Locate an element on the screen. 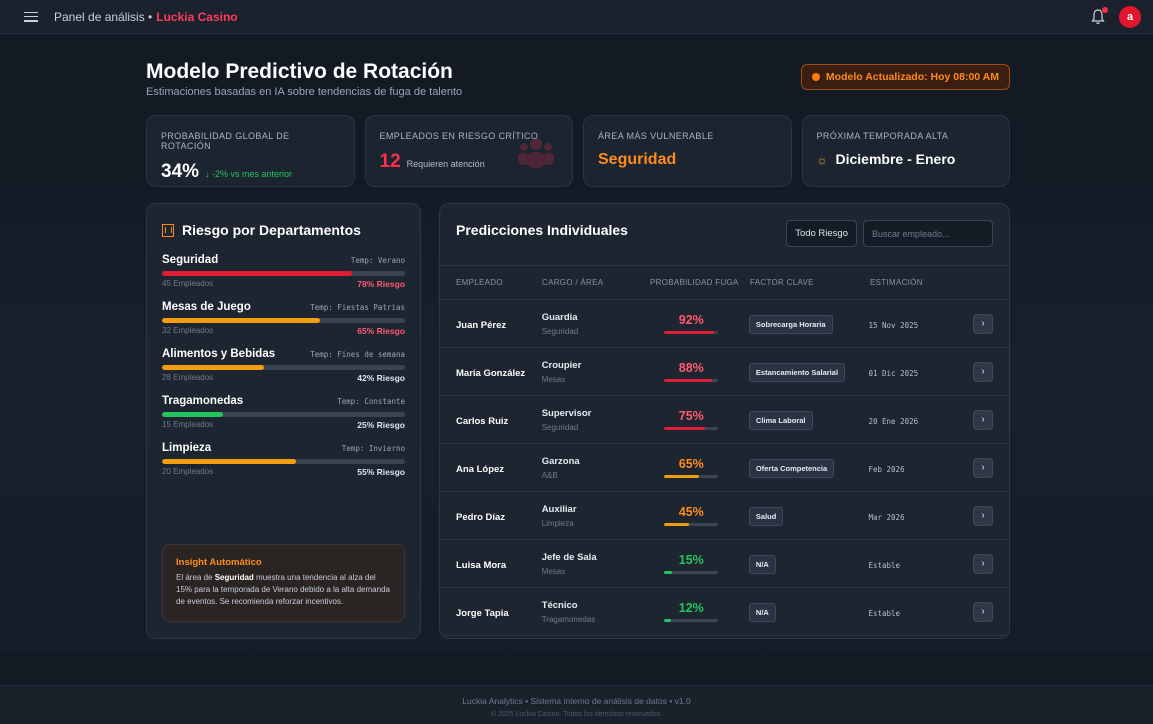 The image size is (1153, 724). users-icon is located at coordinates (536, 153).